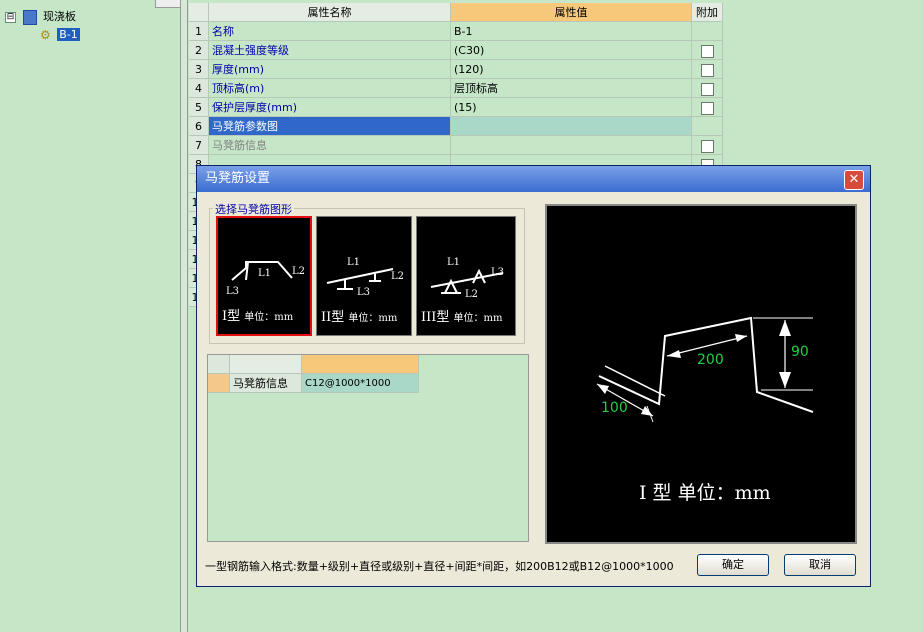  I want to click on info-row-indicator, so click(219, 383).